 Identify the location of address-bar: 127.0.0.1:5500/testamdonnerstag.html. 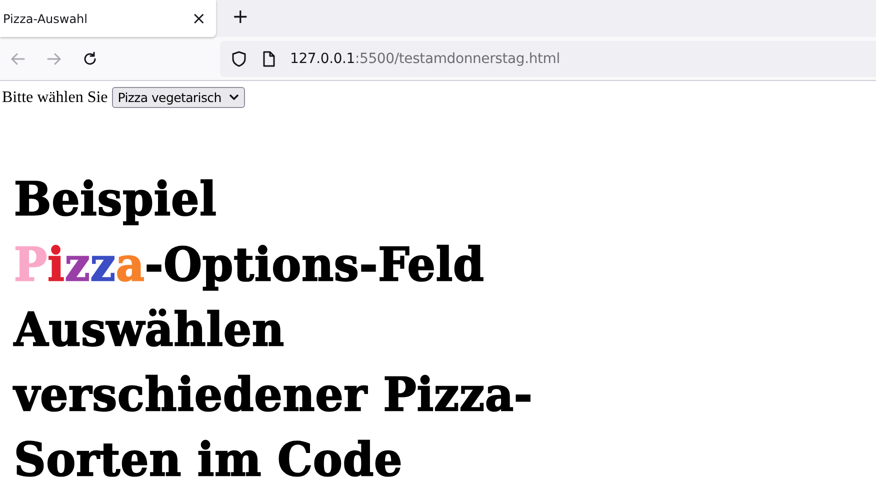
(548, 58).